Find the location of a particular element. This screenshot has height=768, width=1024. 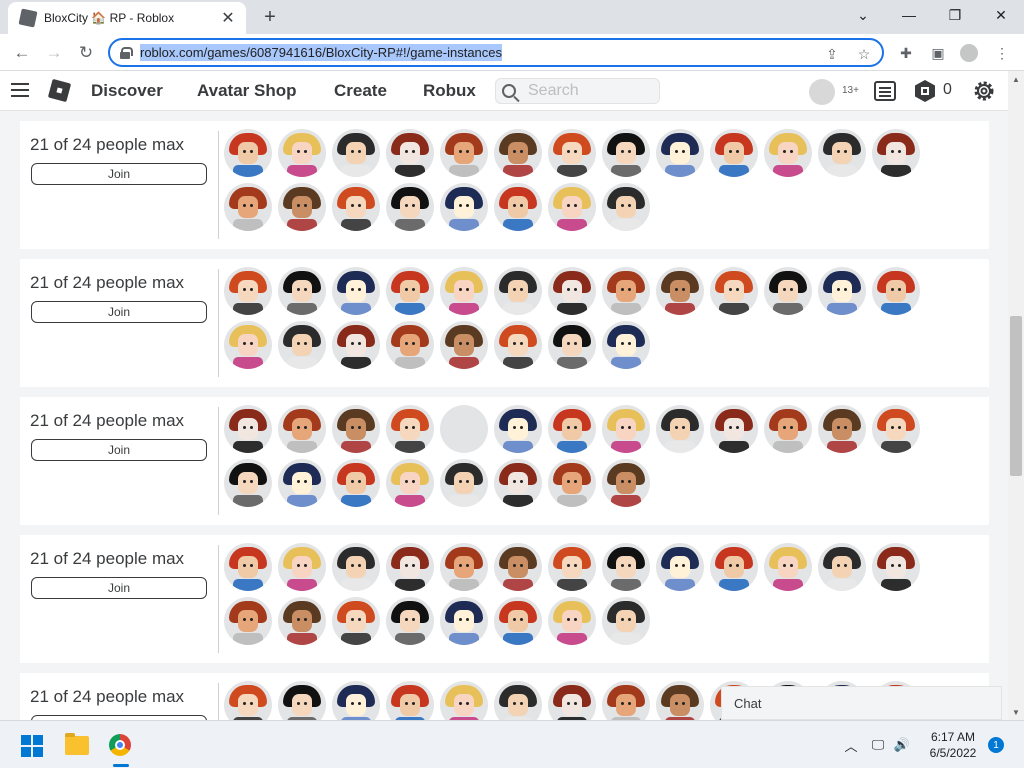

nav-discover: Discover is located at coordinates (127, 91).